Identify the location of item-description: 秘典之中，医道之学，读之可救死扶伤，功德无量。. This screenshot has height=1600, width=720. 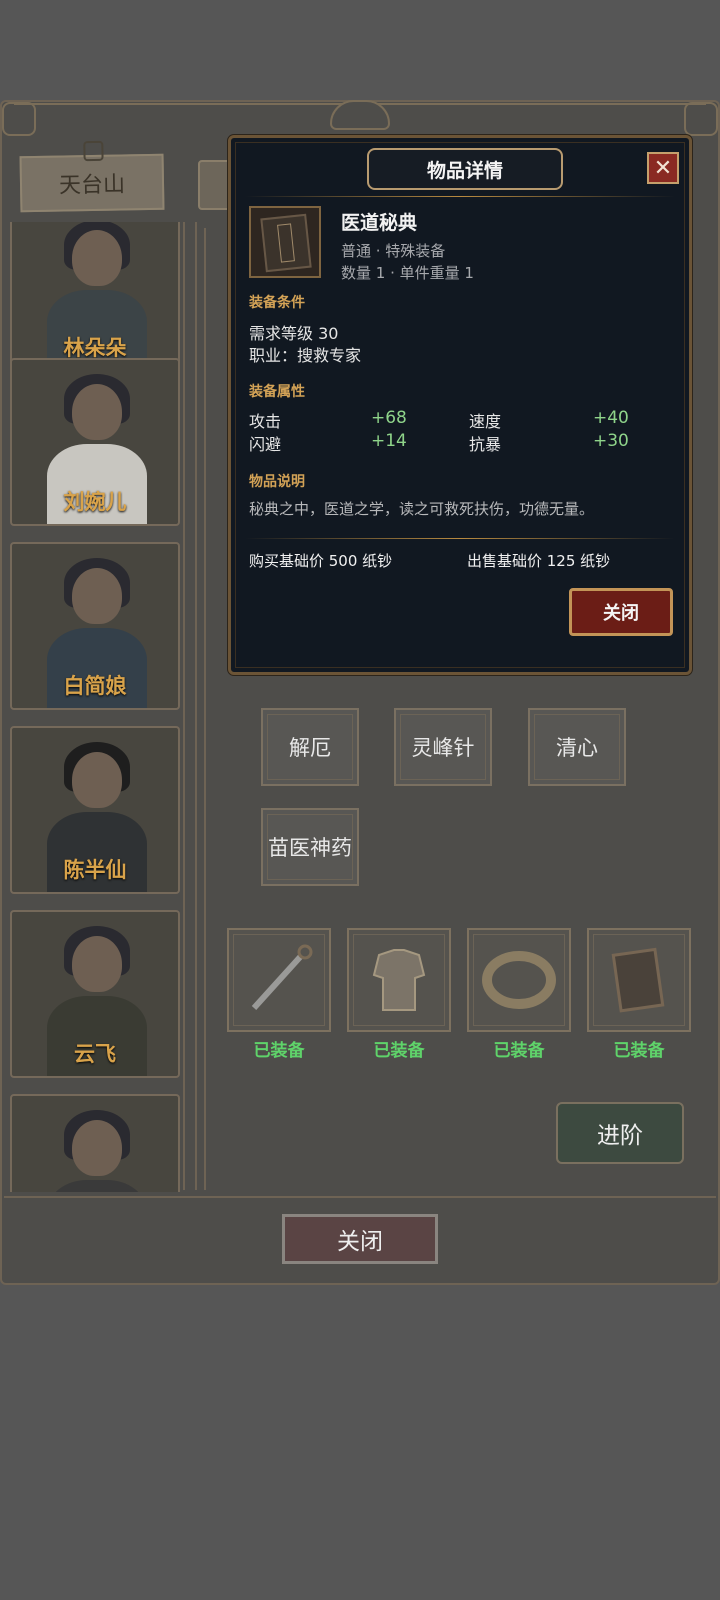
(422, 509).